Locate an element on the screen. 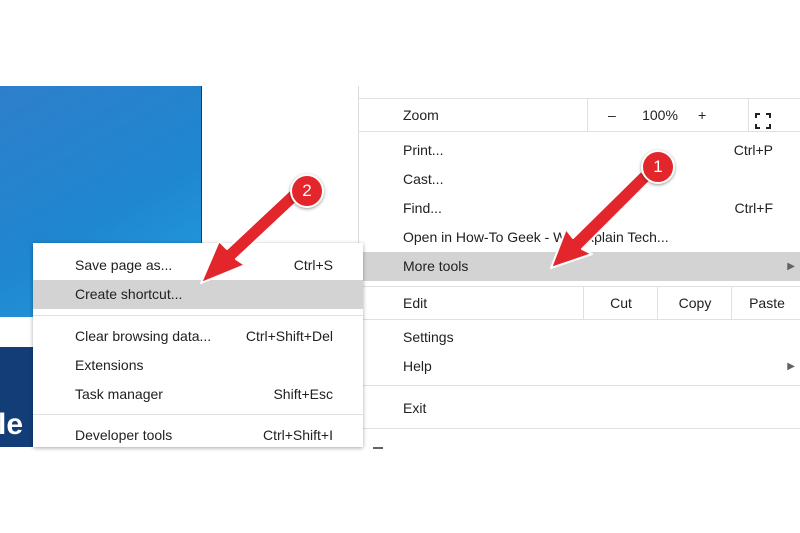  annotation-marker-1: 1 is located at coordinates (658, 167).